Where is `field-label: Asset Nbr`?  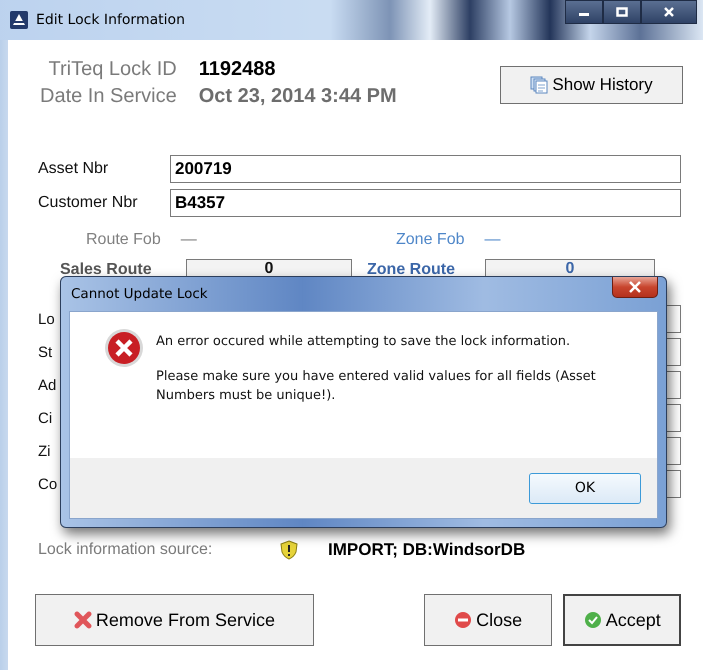 field-label: Asset Nbr is located at coordinates (74, 169).